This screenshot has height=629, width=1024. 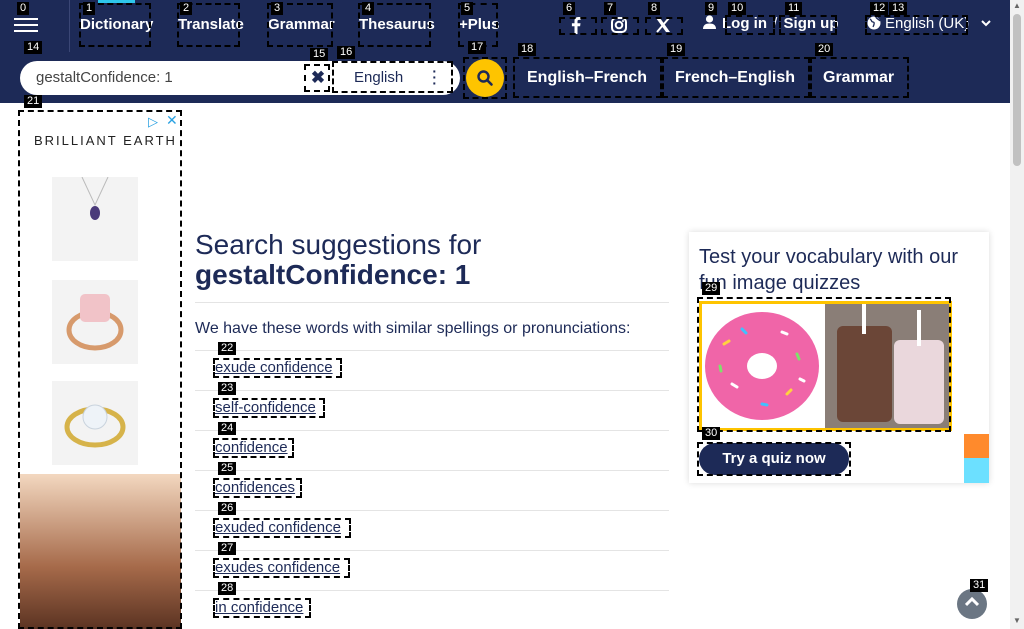 What do you see at coordinates (1017, 314) in the screenshot?
I see `scrollbar: ▲ ▼` at bounding box center [1017, 314].